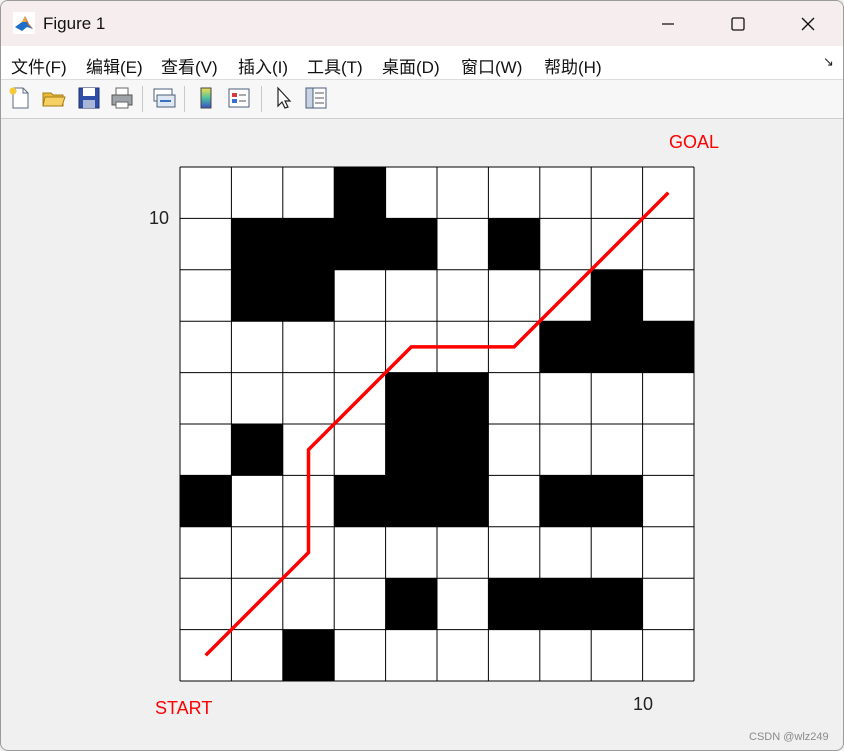 The image size is (844, 751). What do you see at coordinates (316, 98) in the screenshot?
I see `property-inspector-icon` at bounding box center [316, 98].